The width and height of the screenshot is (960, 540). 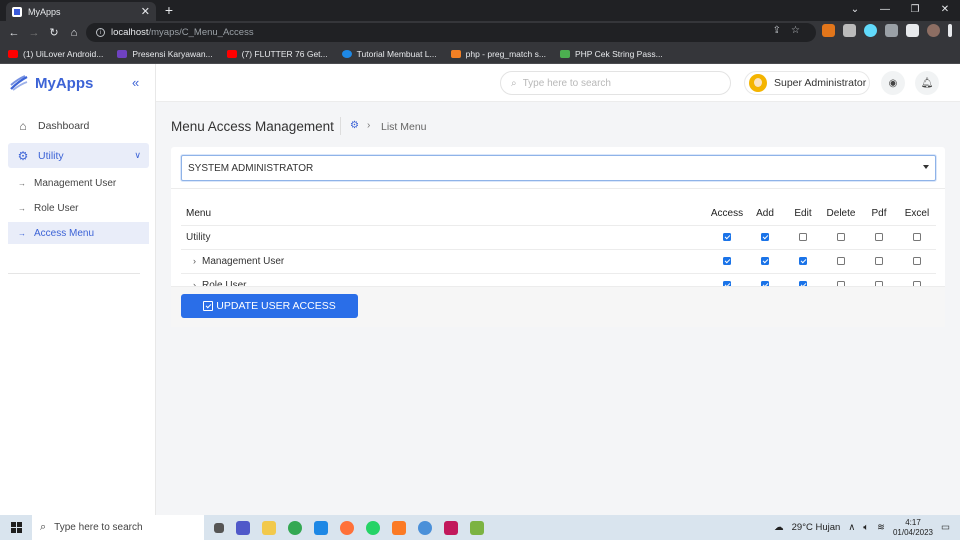 What do you see at coordinates (803, 214) in the screenshot?
I see `column-header: Edit` at bounding box center [803, 214].